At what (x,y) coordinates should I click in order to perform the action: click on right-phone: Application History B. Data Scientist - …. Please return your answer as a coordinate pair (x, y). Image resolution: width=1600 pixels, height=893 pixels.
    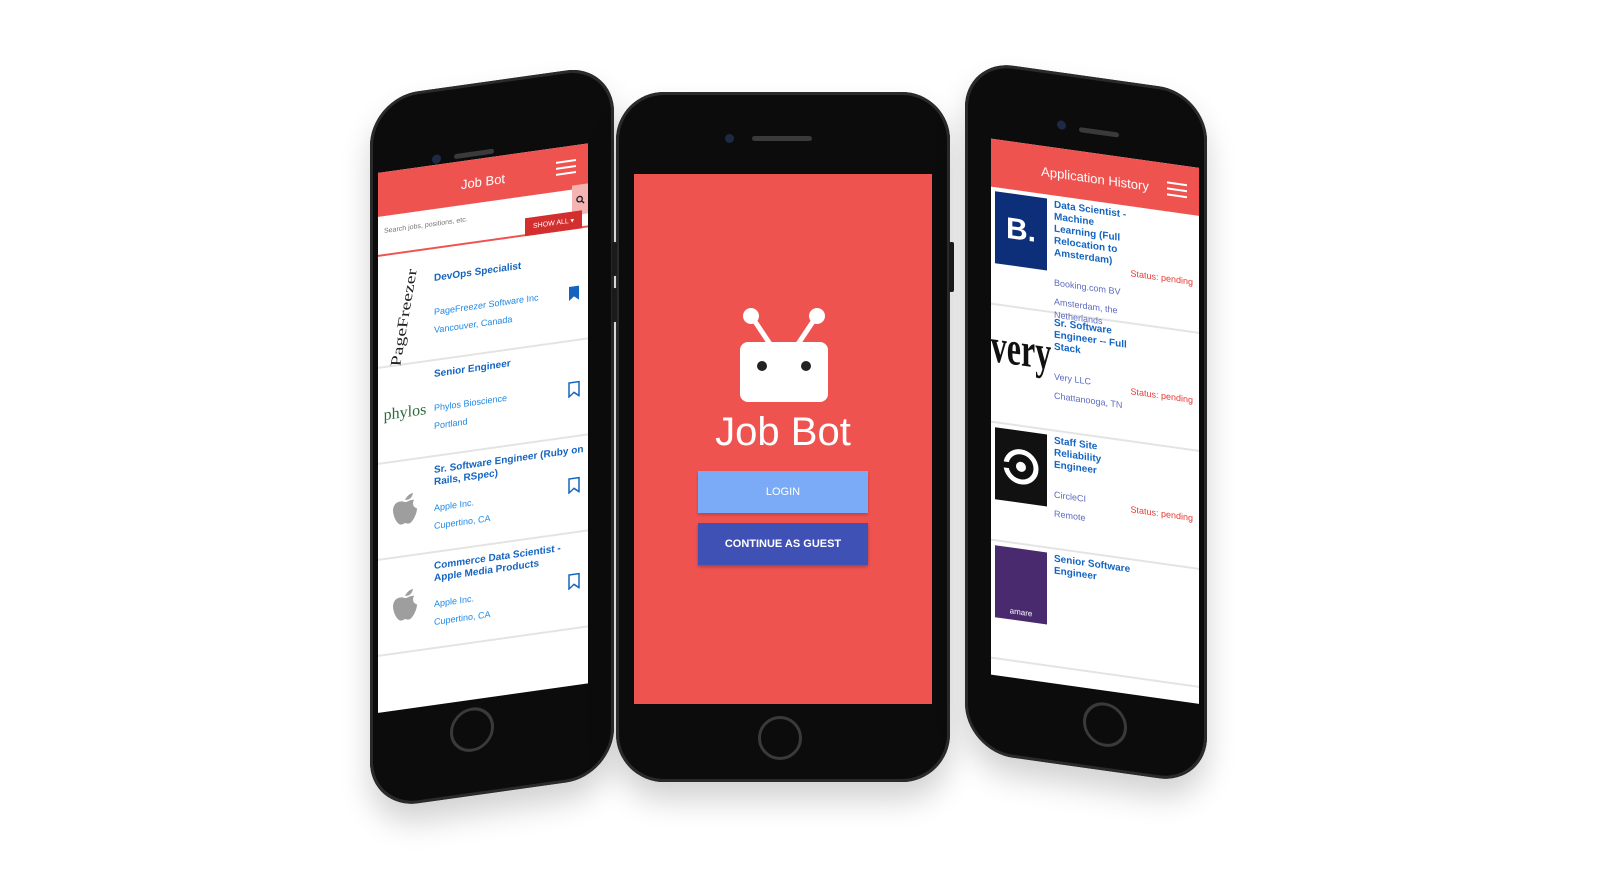
    Looking at the image, I should click on (1086, 421).